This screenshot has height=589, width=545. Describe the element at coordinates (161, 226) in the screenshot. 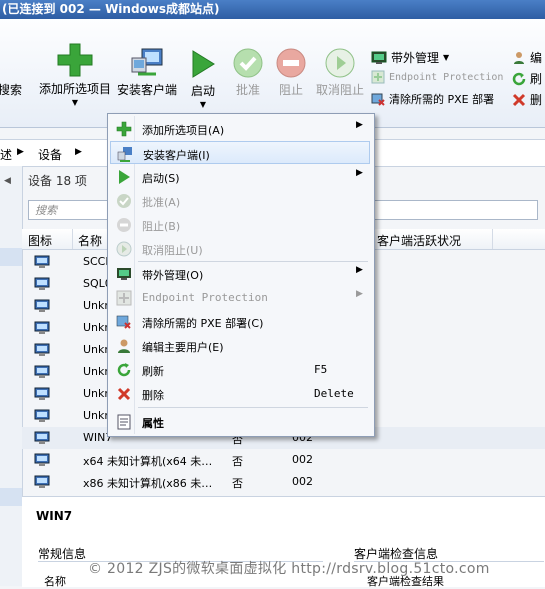

I see `menu-label: 阻止(B)` at that location.